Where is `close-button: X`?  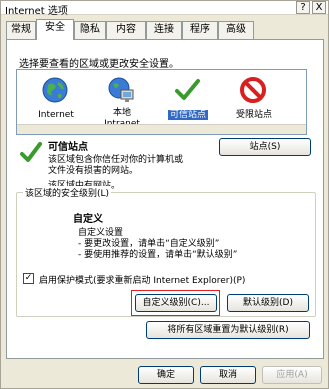
close-button: X is located at coordinates (319, 7).